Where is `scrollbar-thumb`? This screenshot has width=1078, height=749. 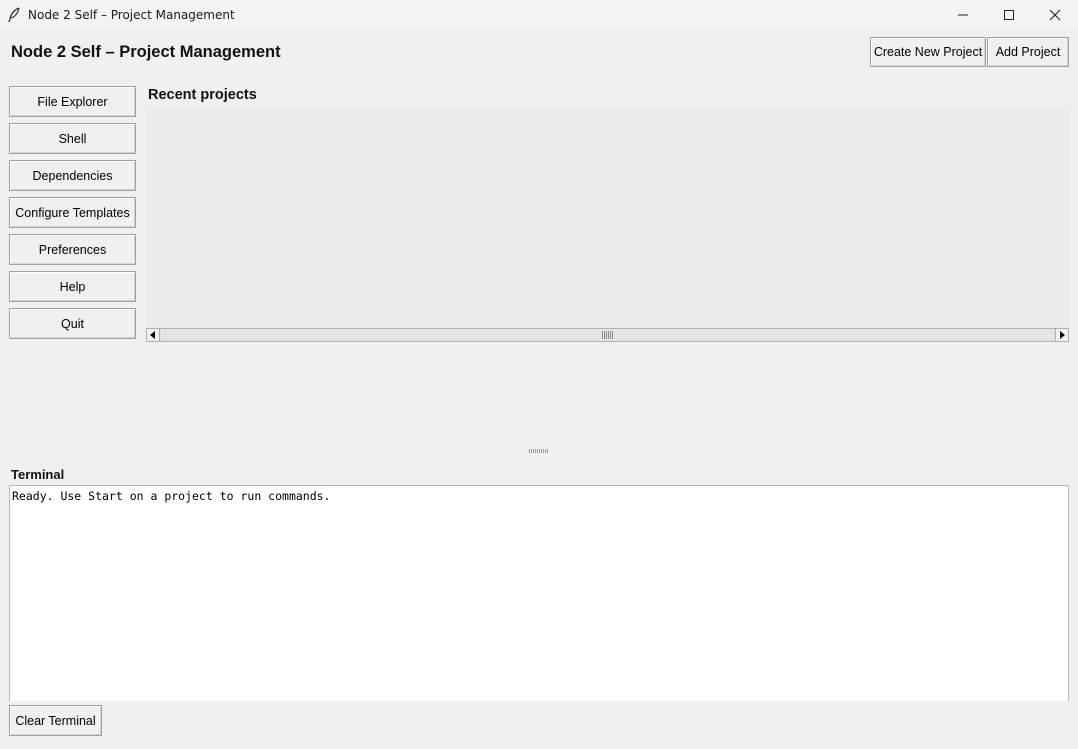 scrollbar-thumb is located at coordinates (607, 335).